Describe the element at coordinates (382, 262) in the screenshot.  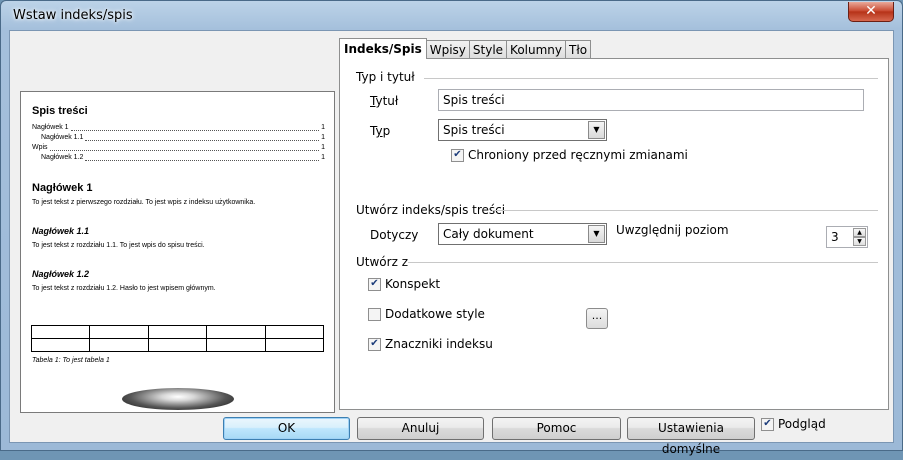
I see `section-create-from: Utwórz z` at that location.